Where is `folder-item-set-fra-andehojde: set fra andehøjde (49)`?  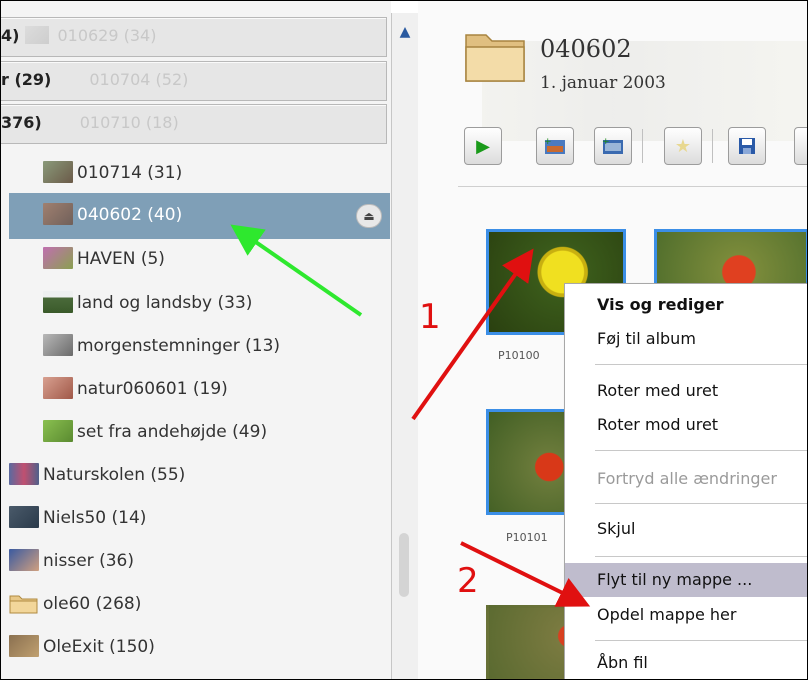
folder-item-set-fra-andehojde: set fra andehøjde (49) is located at coordinates (155, 432).